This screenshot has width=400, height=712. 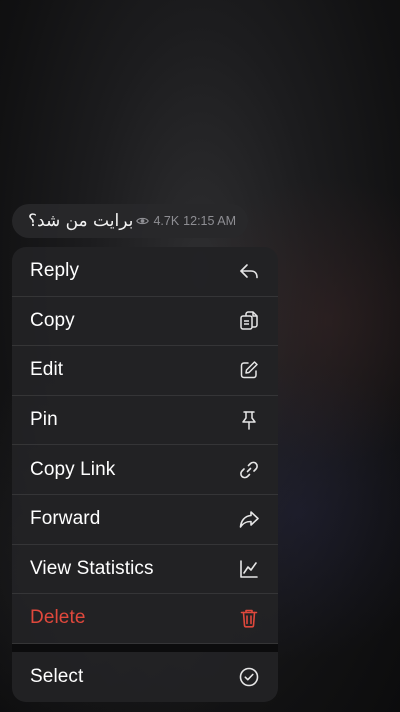 I want to click on menu-item-view-statistics: View Statistics, so click(x=145, y=570).